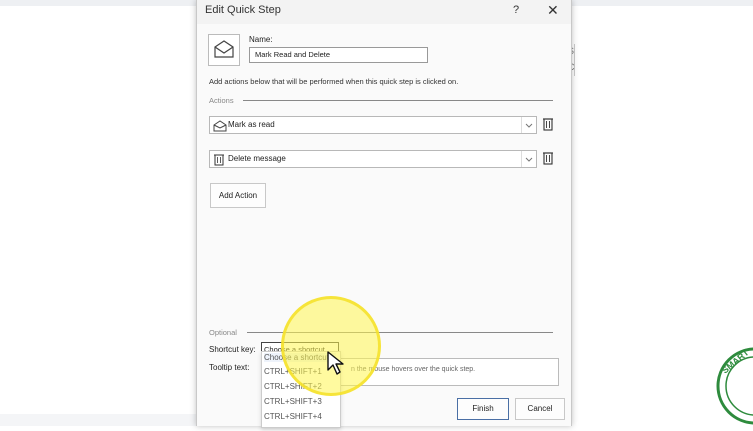 This screenshot has width=753, height=431. Describe the element at coordinates (261, 39) in the screenshot. I see `name-label: Name:` at that location.